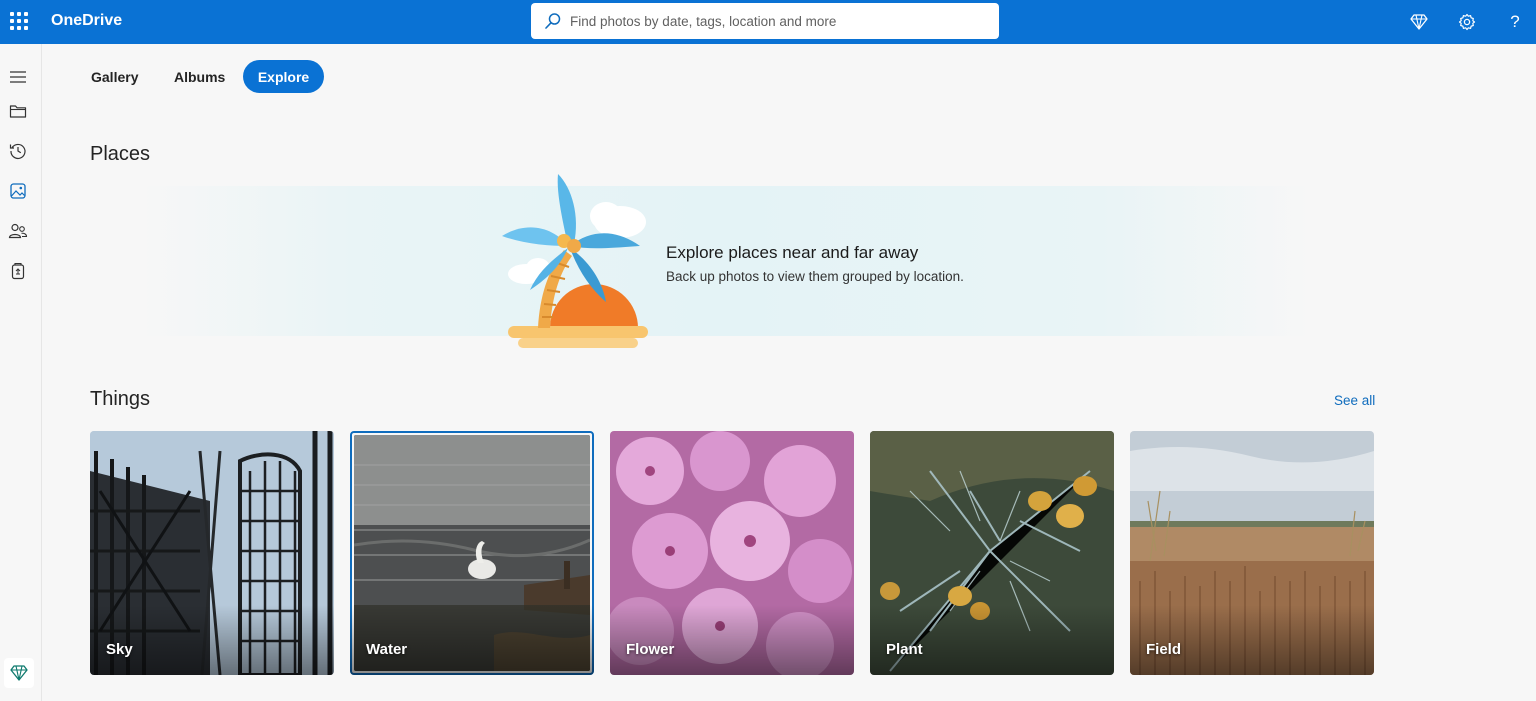 Image resolution: width=1536 pixels, height=701 pixels. I want to click on thing-tile-sky: Sky, so click(212, 553).